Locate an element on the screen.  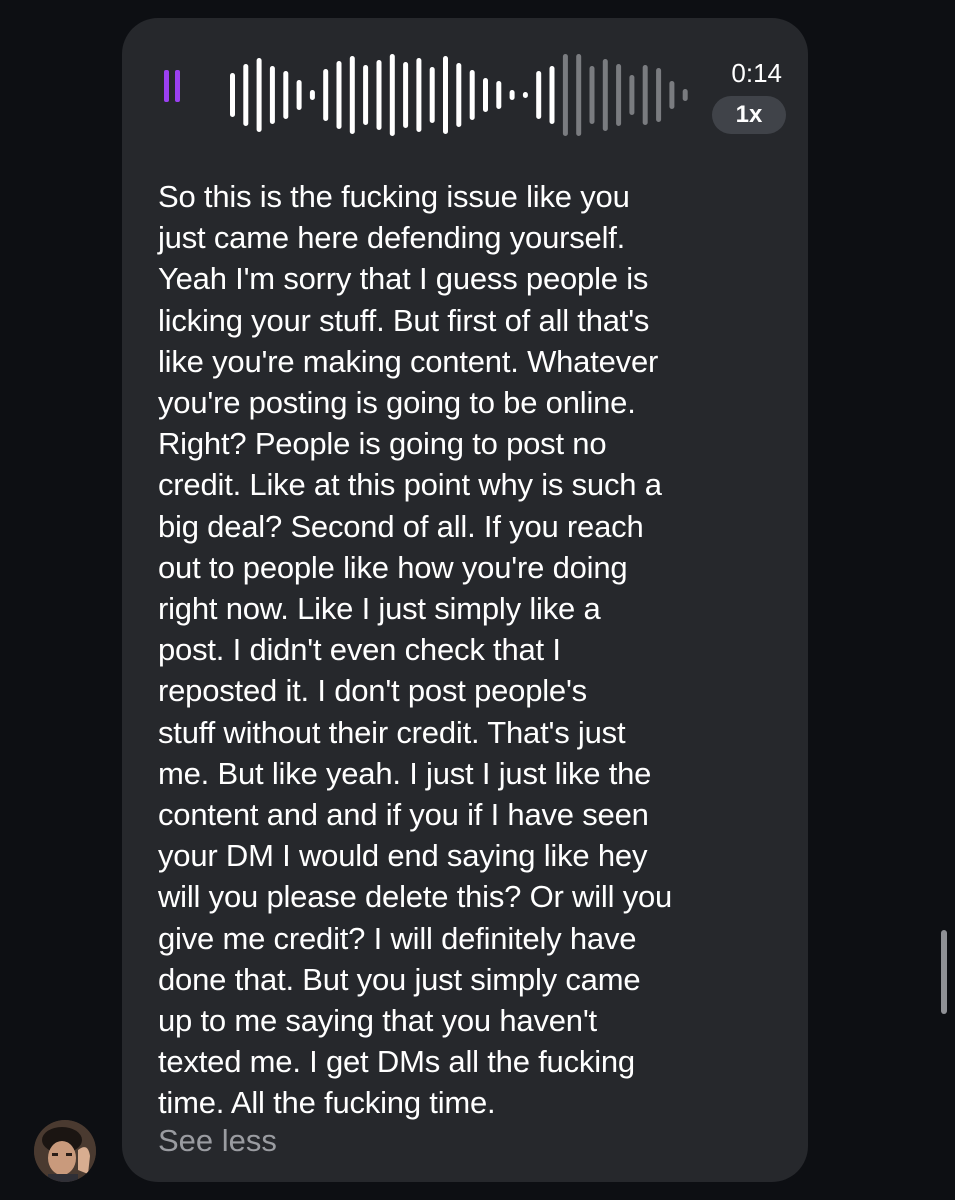
transcript-line: right now. Like I just simply like a is located at coordinates (379, 609).